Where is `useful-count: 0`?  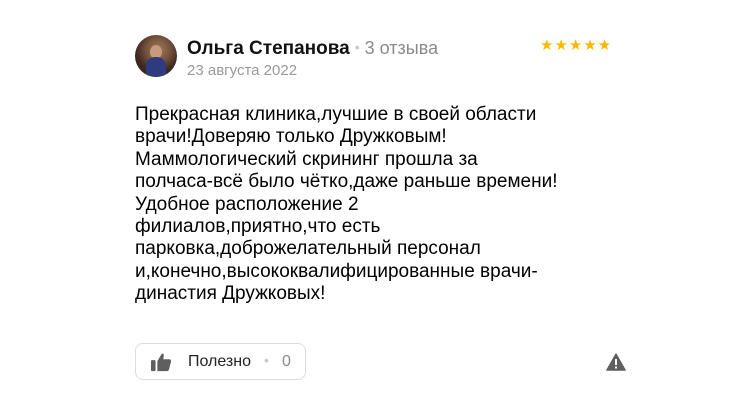 useful-count: 0 is located at coordinates (286, 361).